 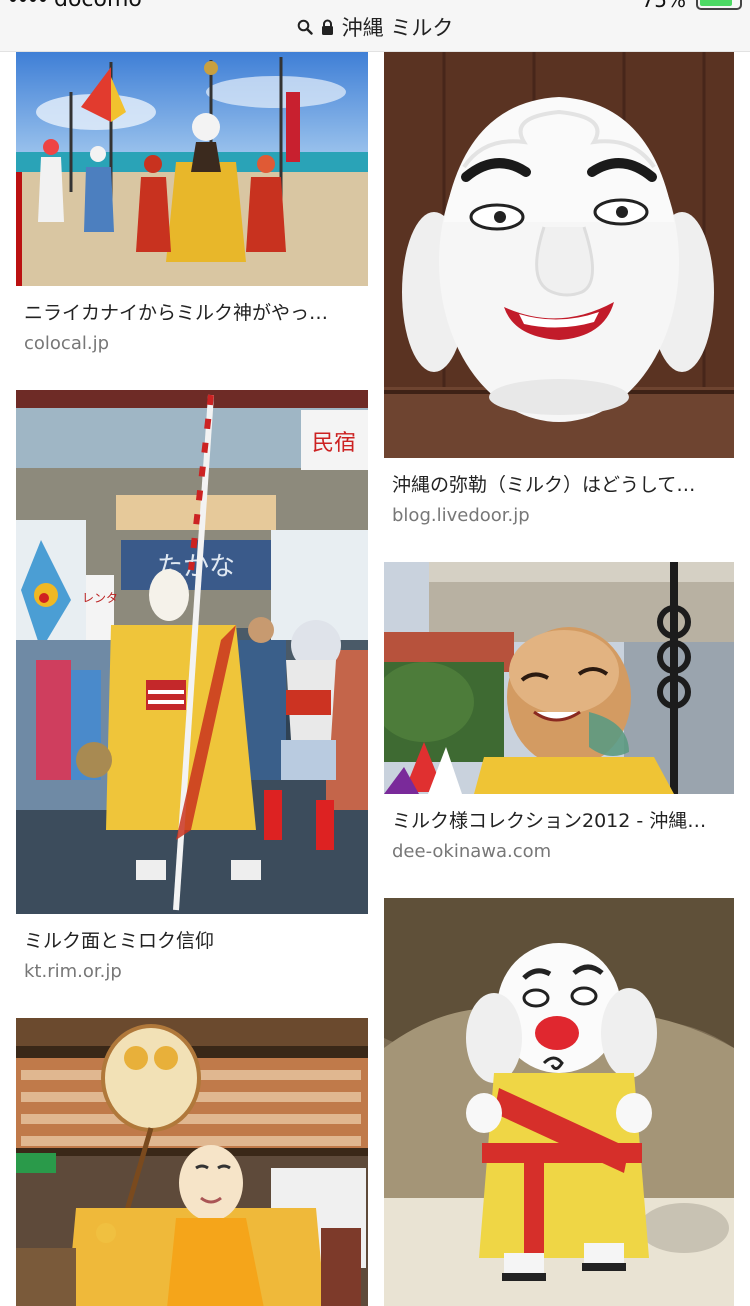 What do you see at coordinates (305, 27) in the screenshot?
I see `search-icon` at bounding box center [305, 27].